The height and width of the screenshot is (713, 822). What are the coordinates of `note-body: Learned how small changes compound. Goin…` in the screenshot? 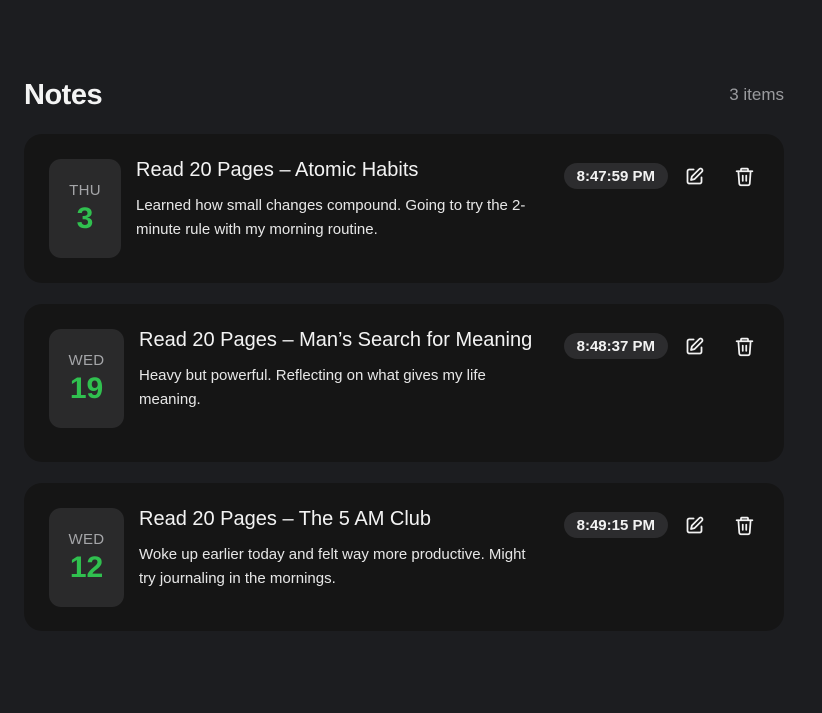 It's located at (331, 217).